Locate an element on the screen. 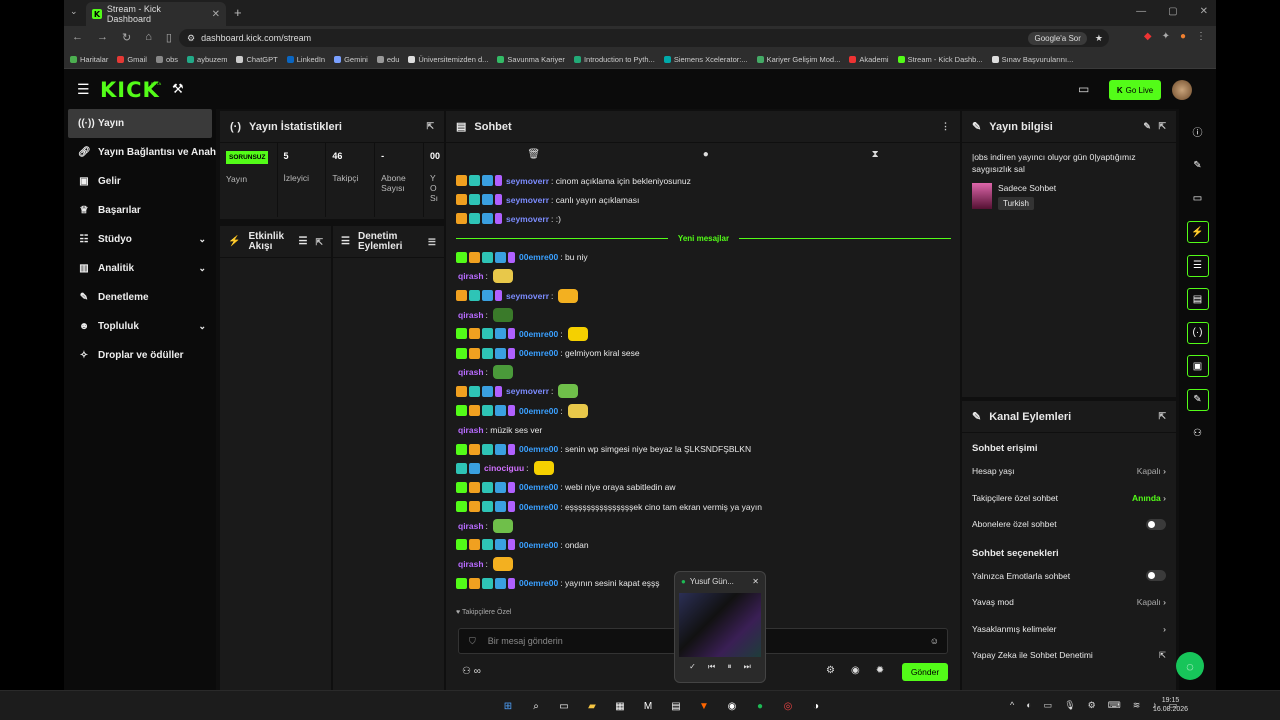 The image size is (1280, 720). home-icon: ⌂ is located at coordinates (148, 37).